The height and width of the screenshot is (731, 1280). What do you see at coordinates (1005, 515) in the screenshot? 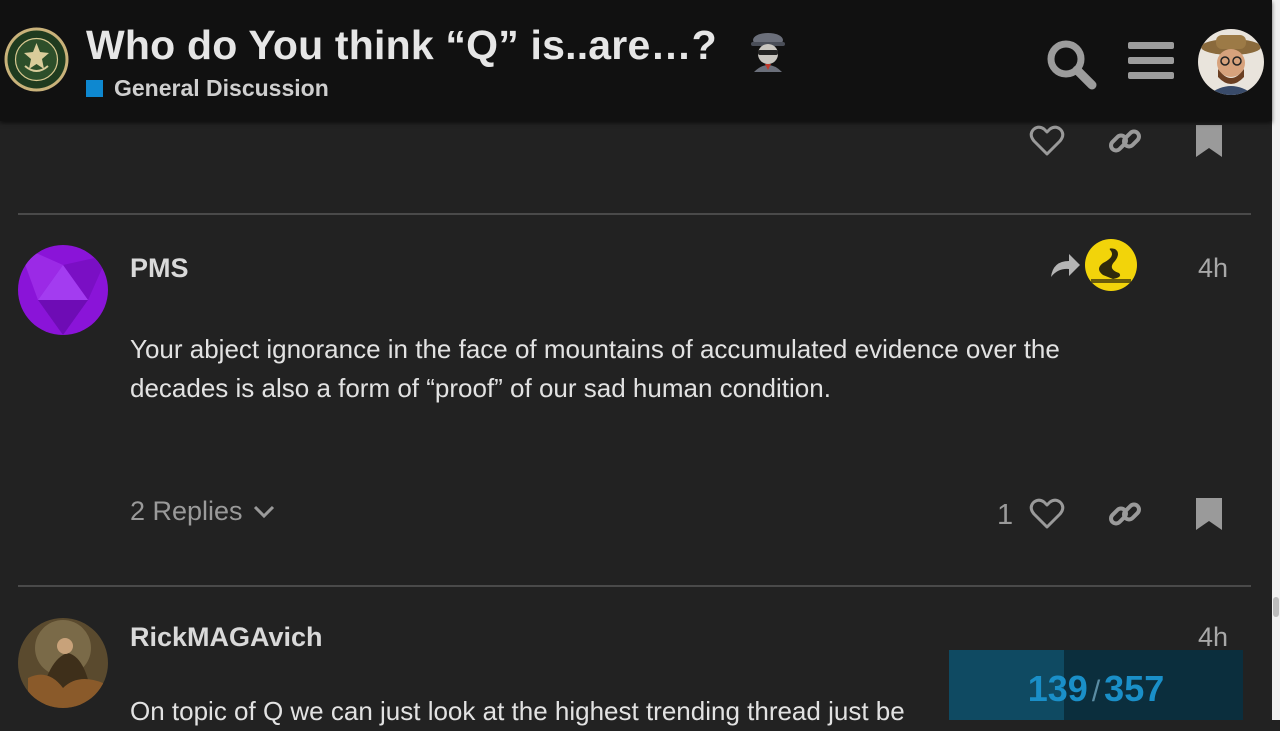
I see `like-count: 1` at bounding box center [1005, 515].